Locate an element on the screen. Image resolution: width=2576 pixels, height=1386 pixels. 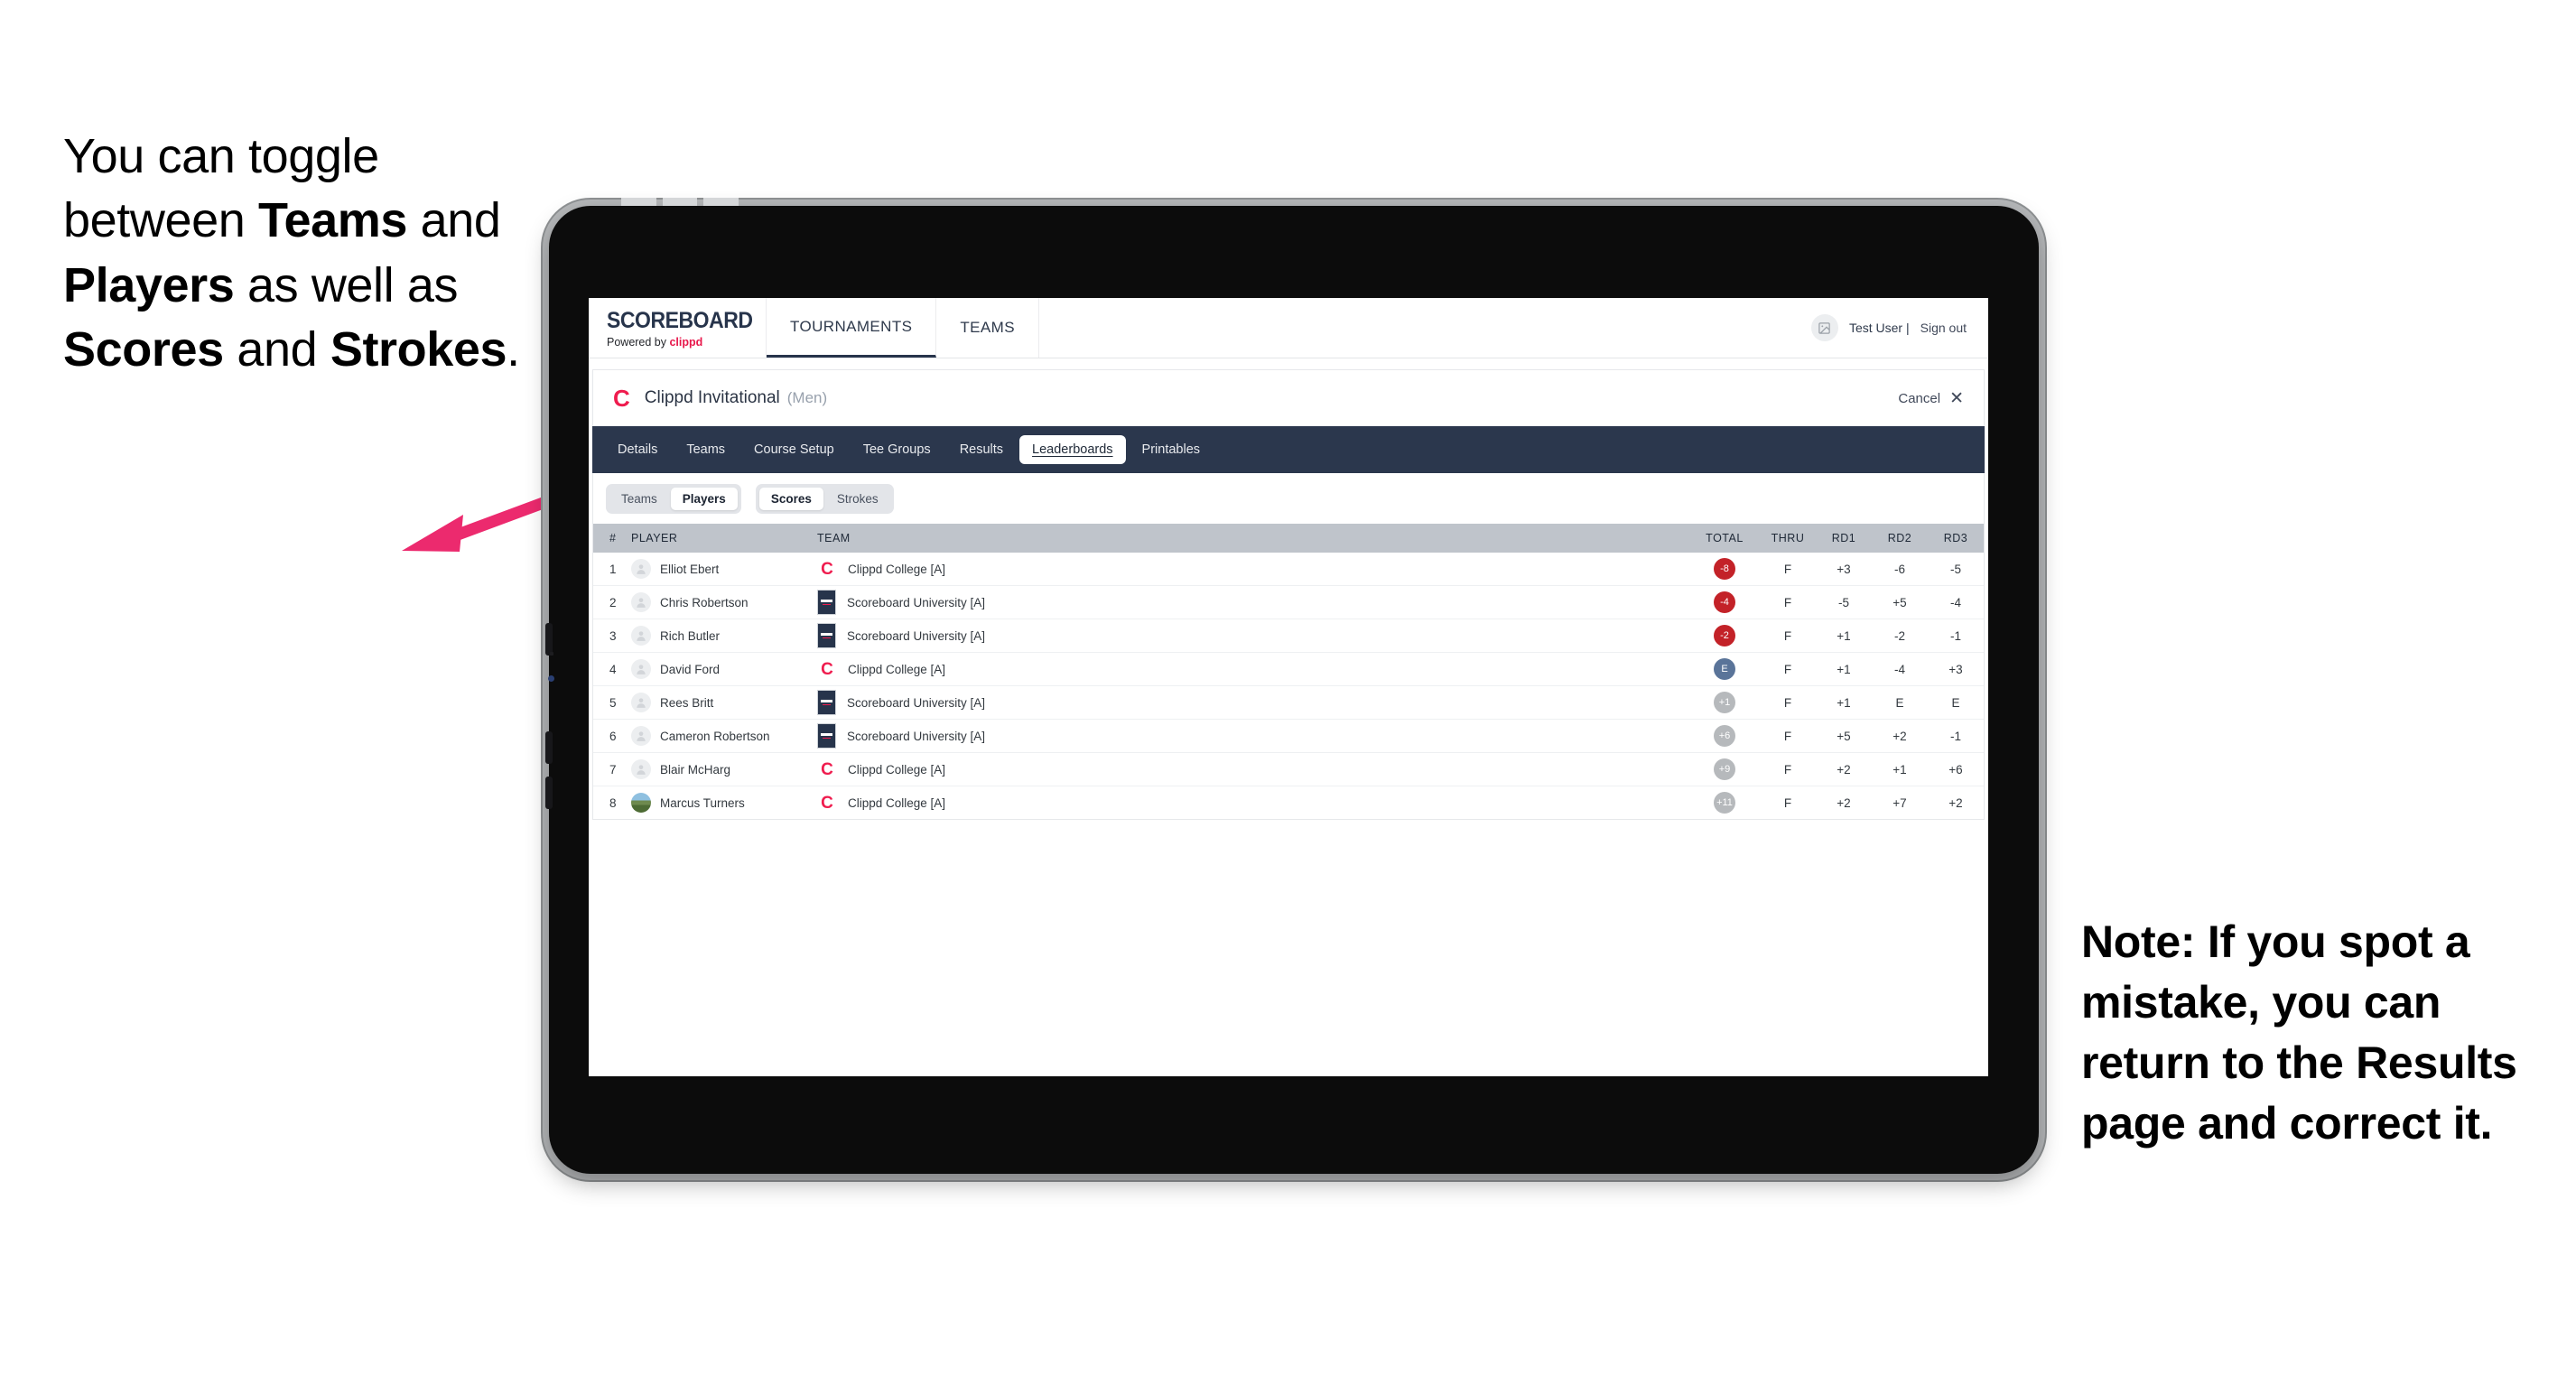
brand-subtitle: Powered by clippd is located at coordinates (686, 342).